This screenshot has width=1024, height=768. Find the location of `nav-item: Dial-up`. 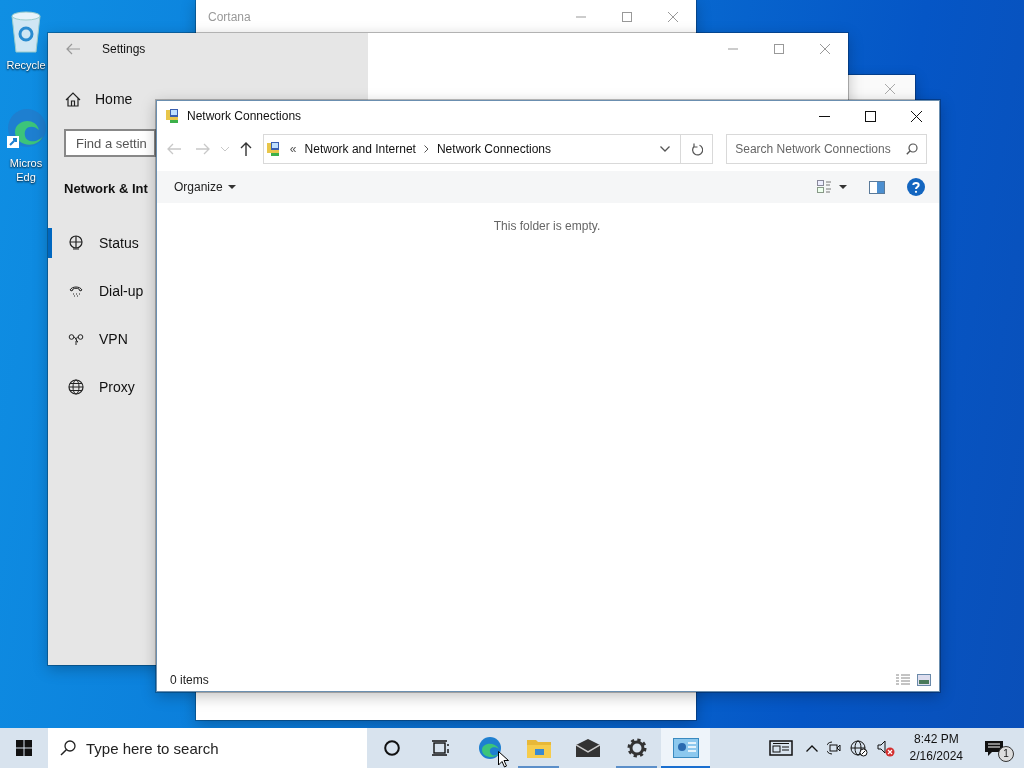

nav-item: Dial-up is located at coordinates (98, 291).